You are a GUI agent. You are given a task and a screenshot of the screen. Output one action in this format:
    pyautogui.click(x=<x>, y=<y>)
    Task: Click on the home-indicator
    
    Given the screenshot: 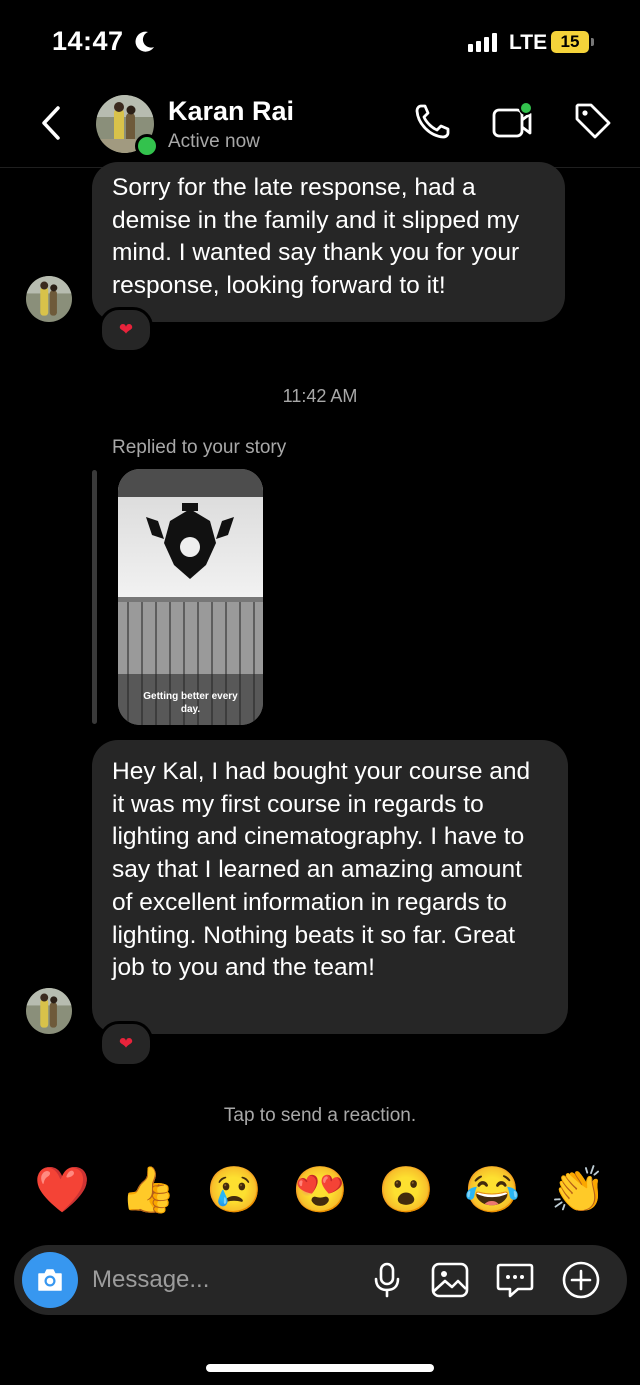 What is the action you would take?
    pyautogui.click(x=320, y=1368)
    